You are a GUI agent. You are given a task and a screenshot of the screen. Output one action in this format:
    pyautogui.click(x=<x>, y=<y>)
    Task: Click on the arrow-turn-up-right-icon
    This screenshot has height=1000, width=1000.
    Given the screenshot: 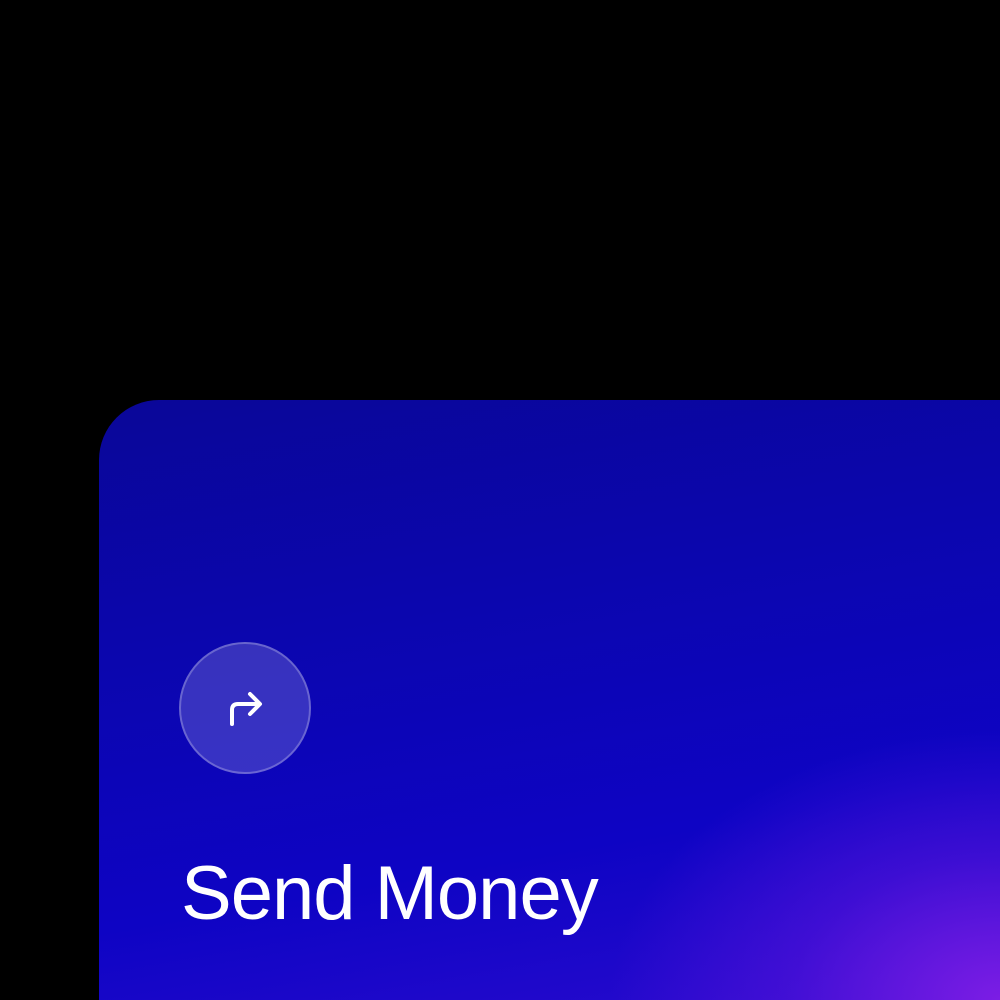 What is the action you would take?
    pyautogui.click(x=246, y=709)
    